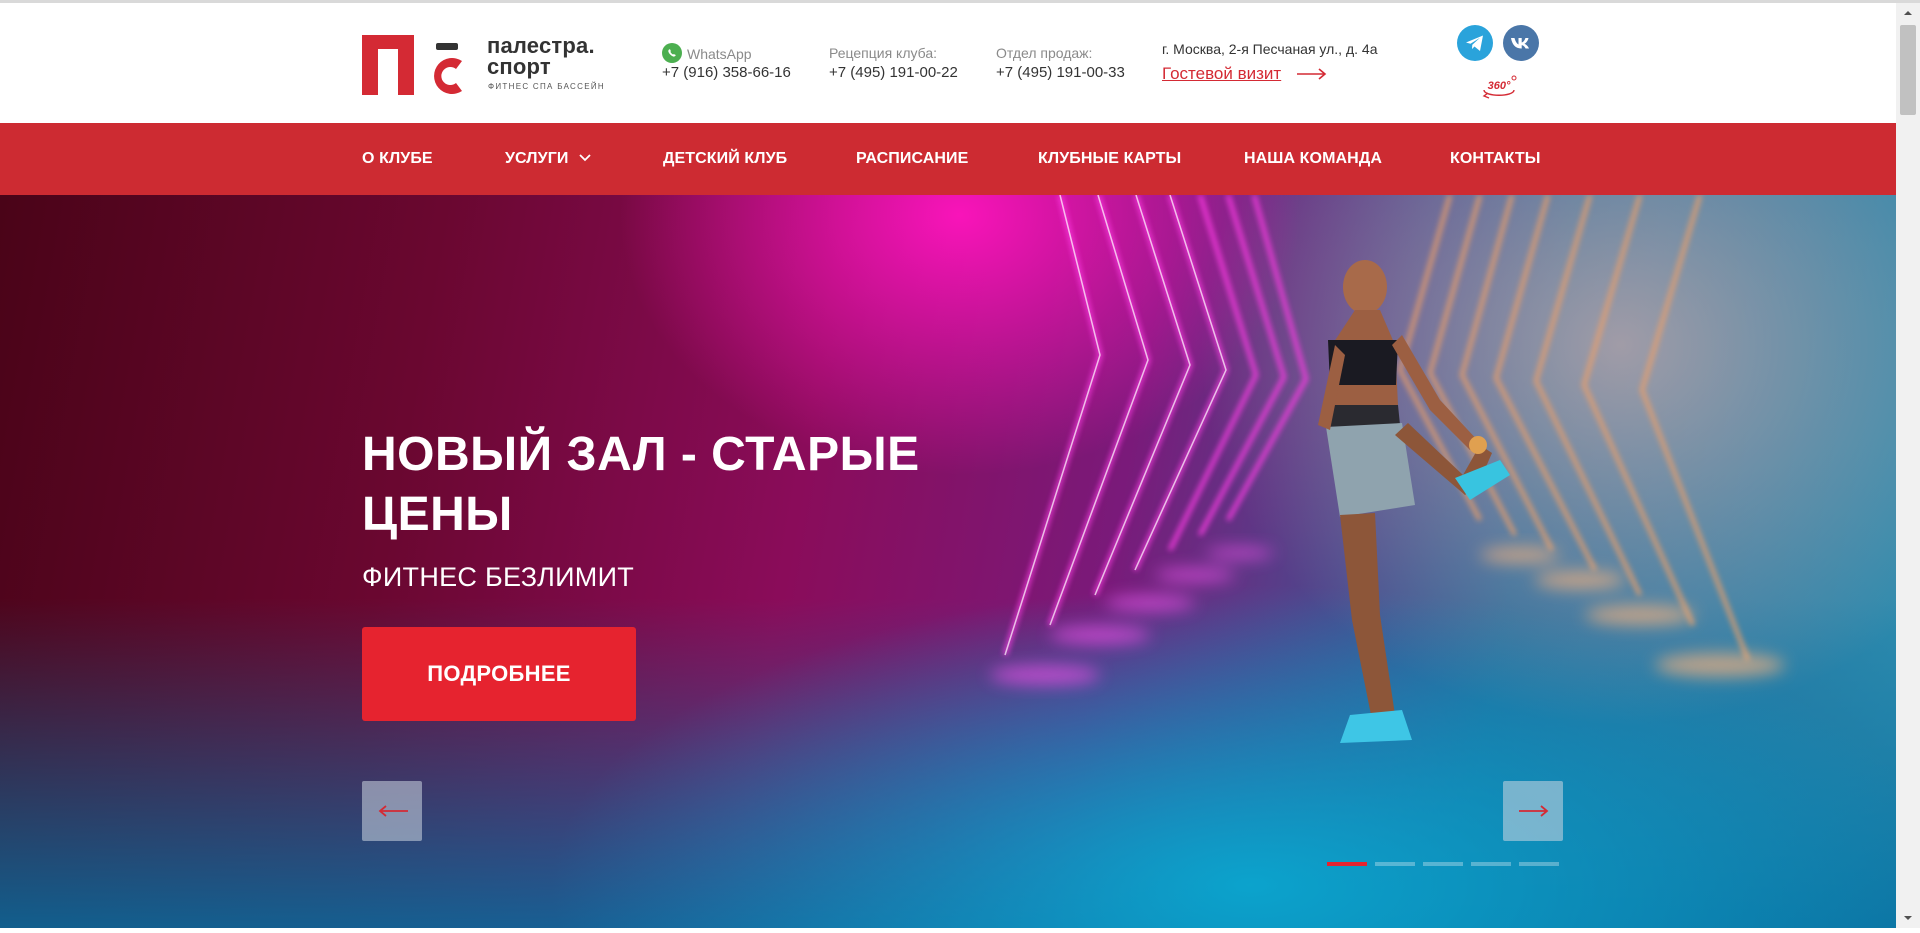  What do you see at coordinates (1270, 49) in the screenshot?
I see `club-address: г. Москва, 2-я Песчаная ул., д. 4а` at bounding box center [1270, 49].